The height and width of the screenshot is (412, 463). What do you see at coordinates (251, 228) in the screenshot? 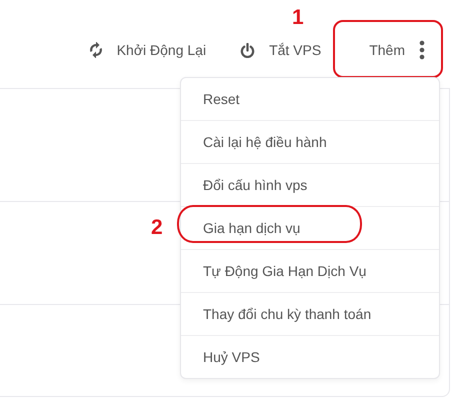
I see `menu-item: Gia hạn dịch vụ` at bounding box center [251, 228].